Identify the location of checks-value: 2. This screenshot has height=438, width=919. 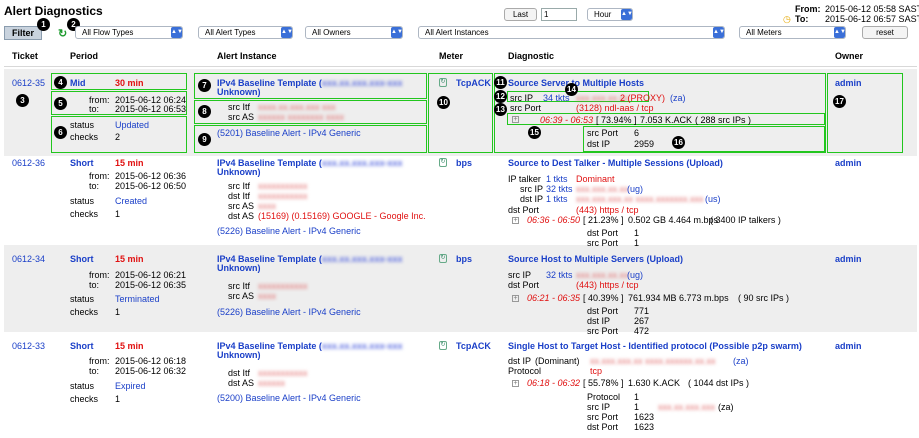
(118, 137).